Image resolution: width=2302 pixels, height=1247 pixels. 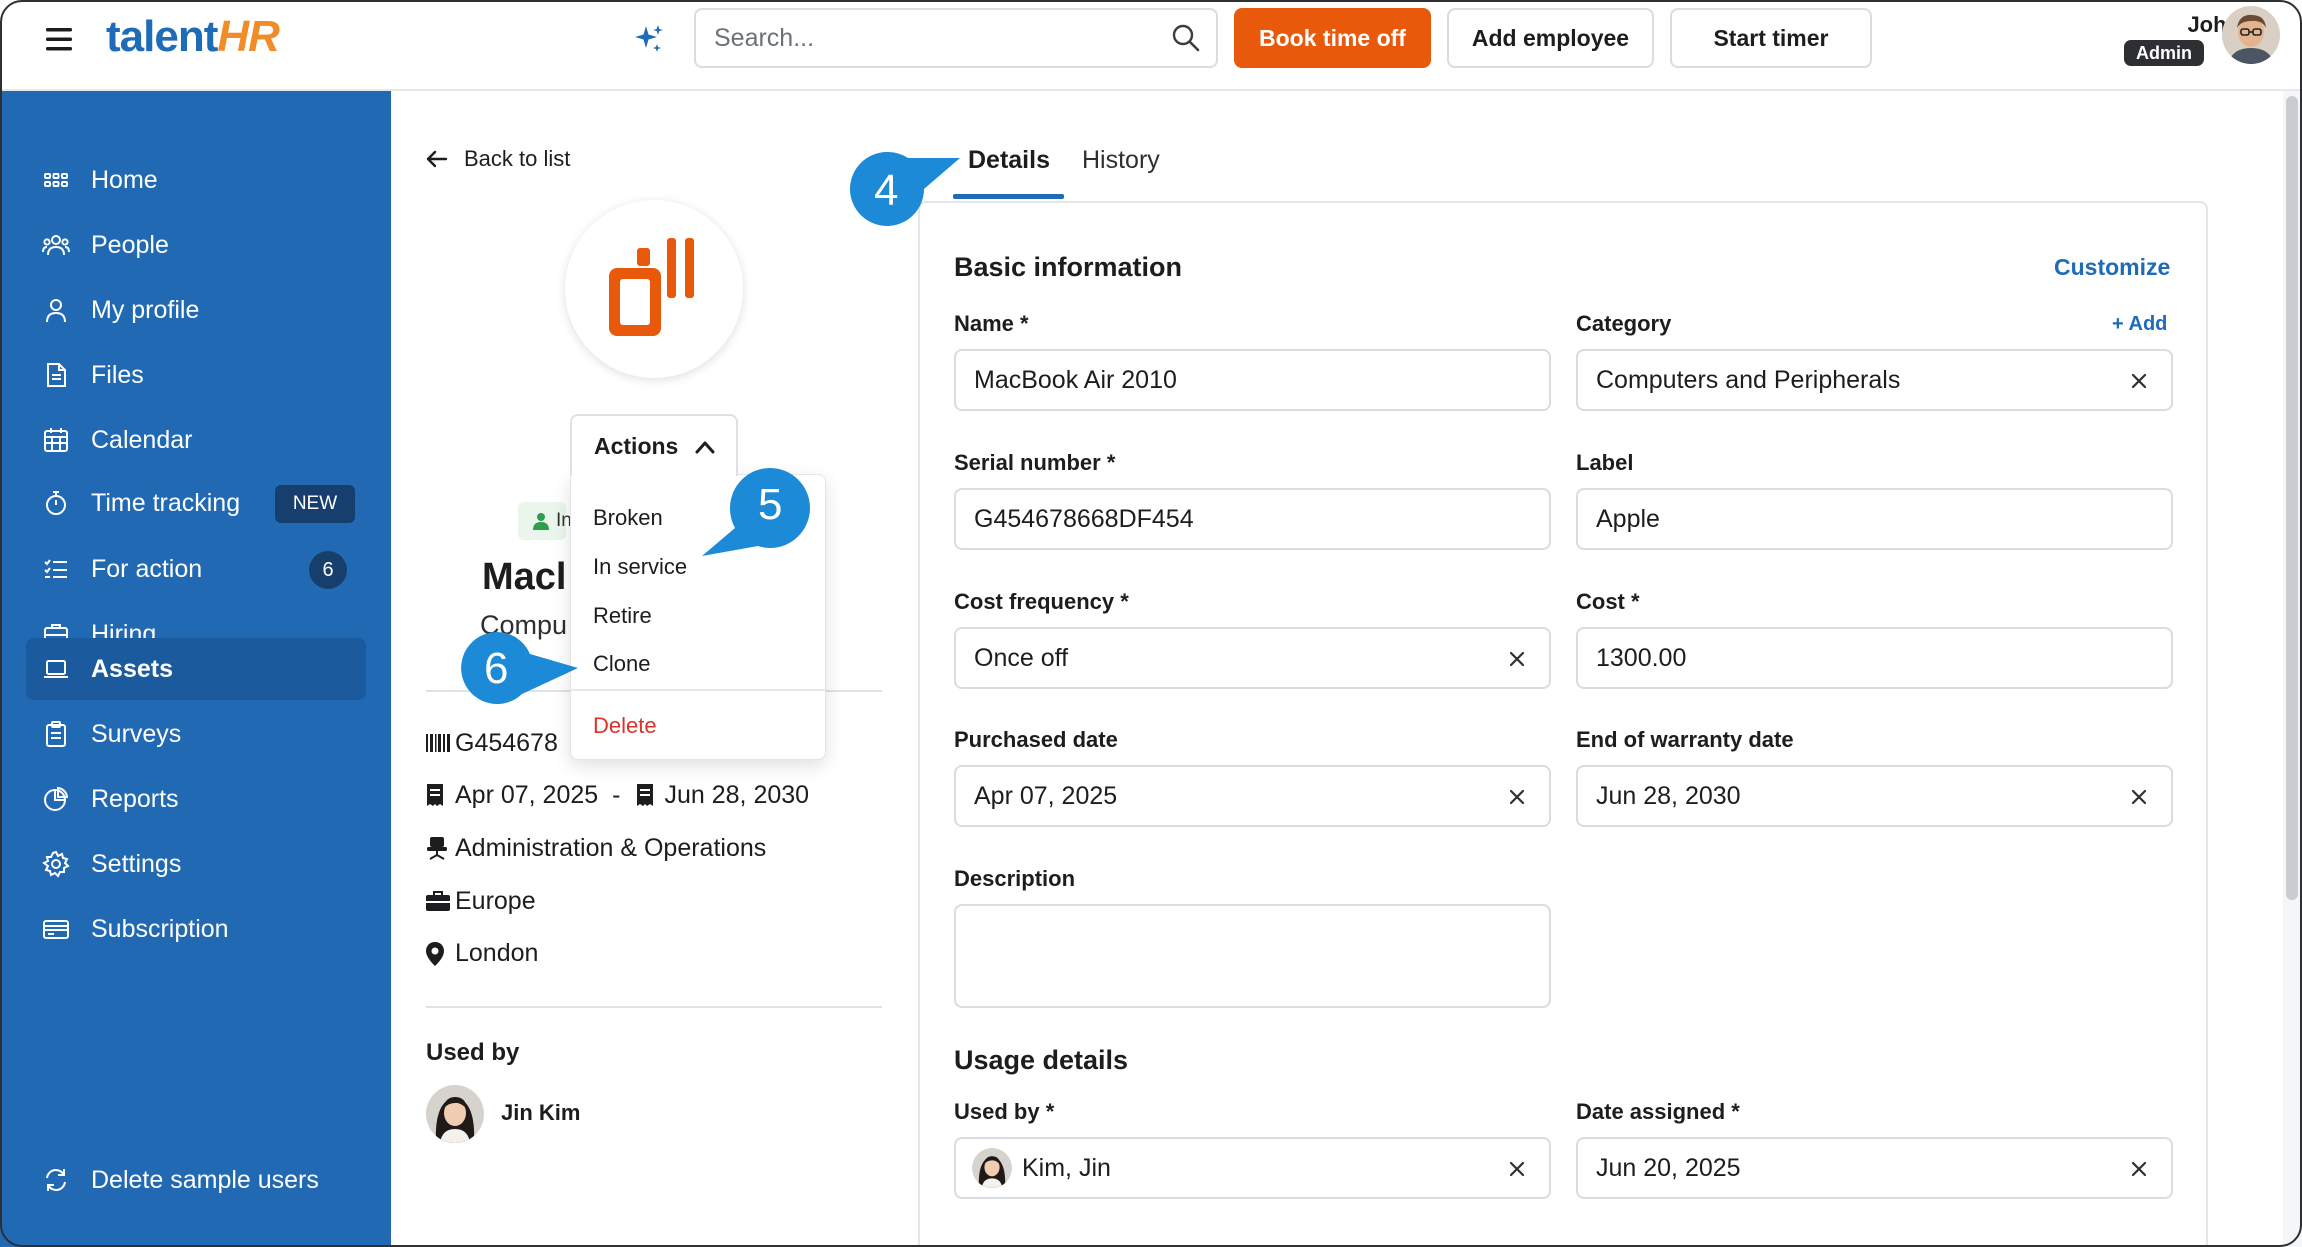 What do you see at coordinates (1608, 601) in the screenshot?
I see `cost-label: Cost *` at bounding box center [1608, 601].